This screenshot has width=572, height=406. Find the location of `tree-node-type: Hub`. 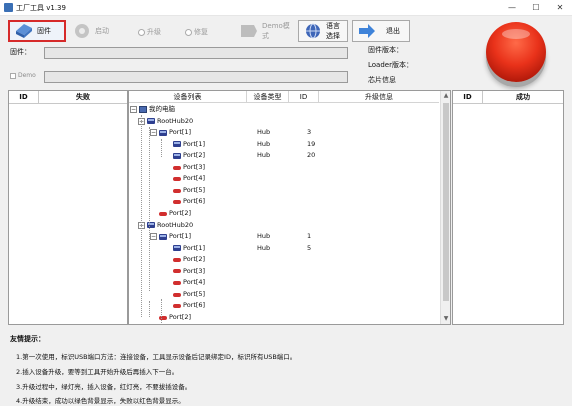

tree-node-type: Hub is located at coordinates (264, 132).